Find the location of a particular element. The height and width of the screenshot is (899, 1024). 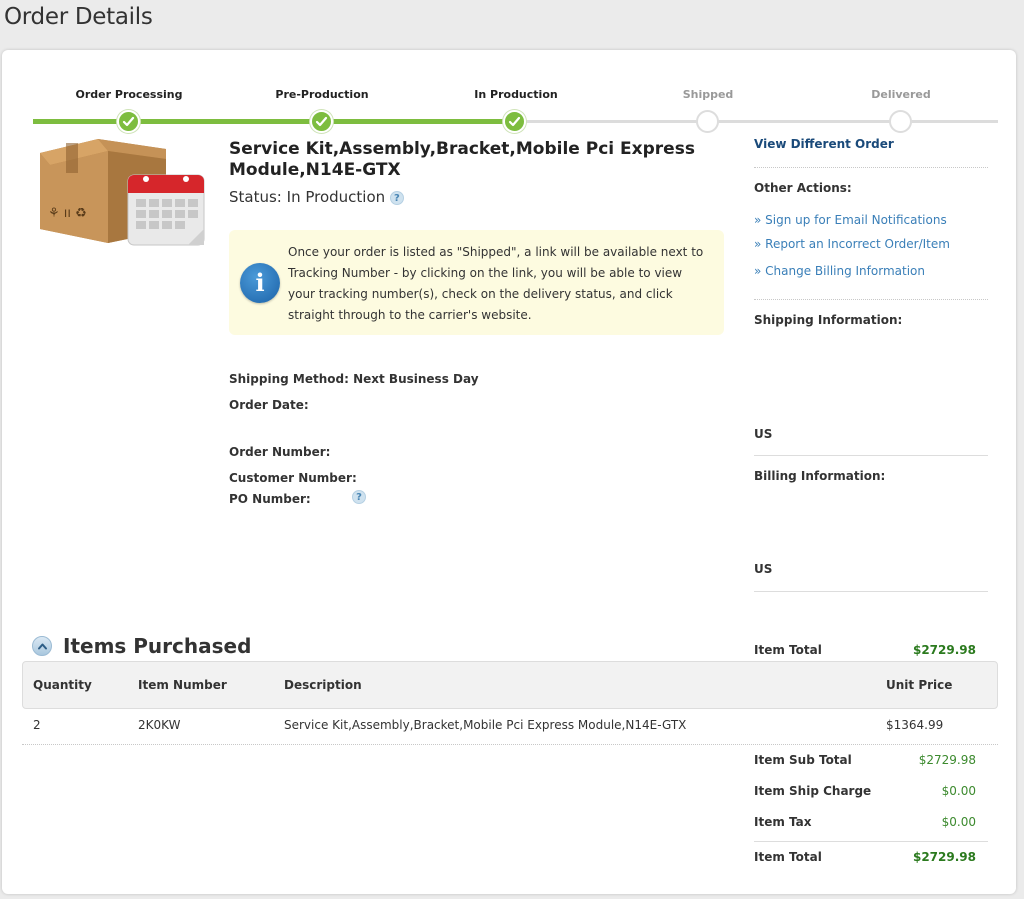

sub-total-label: Item Sub Total is located at coordinates (803, 760).